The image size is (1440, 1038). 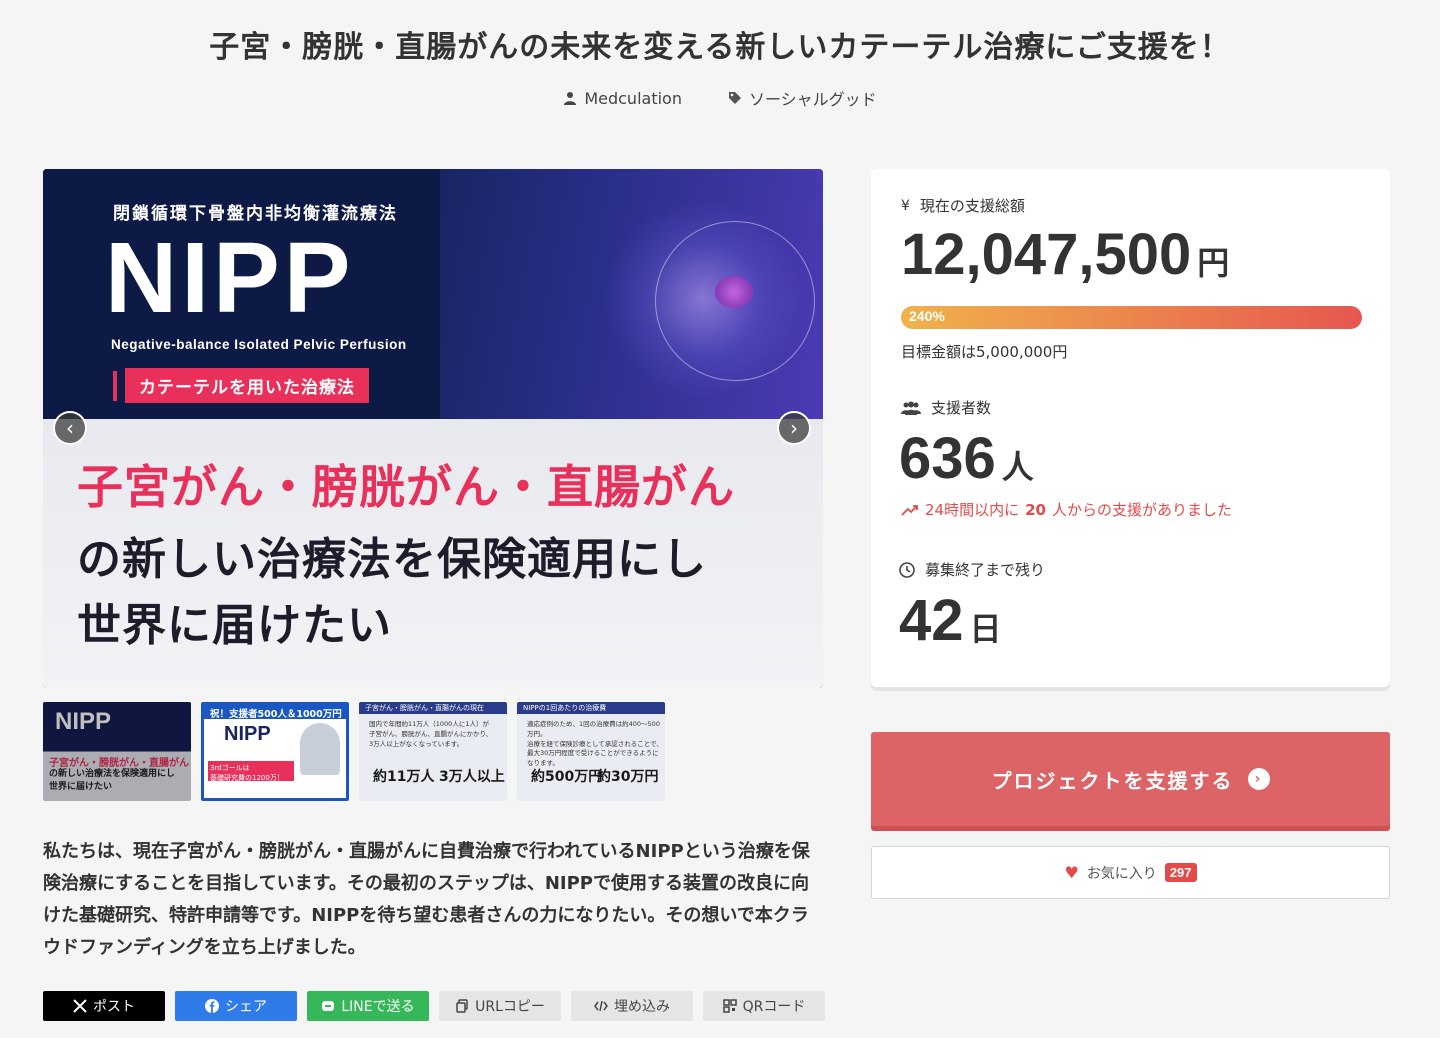 I want to click on thumb3-stat-2: 3万人以上, so click(x=472, y=777).